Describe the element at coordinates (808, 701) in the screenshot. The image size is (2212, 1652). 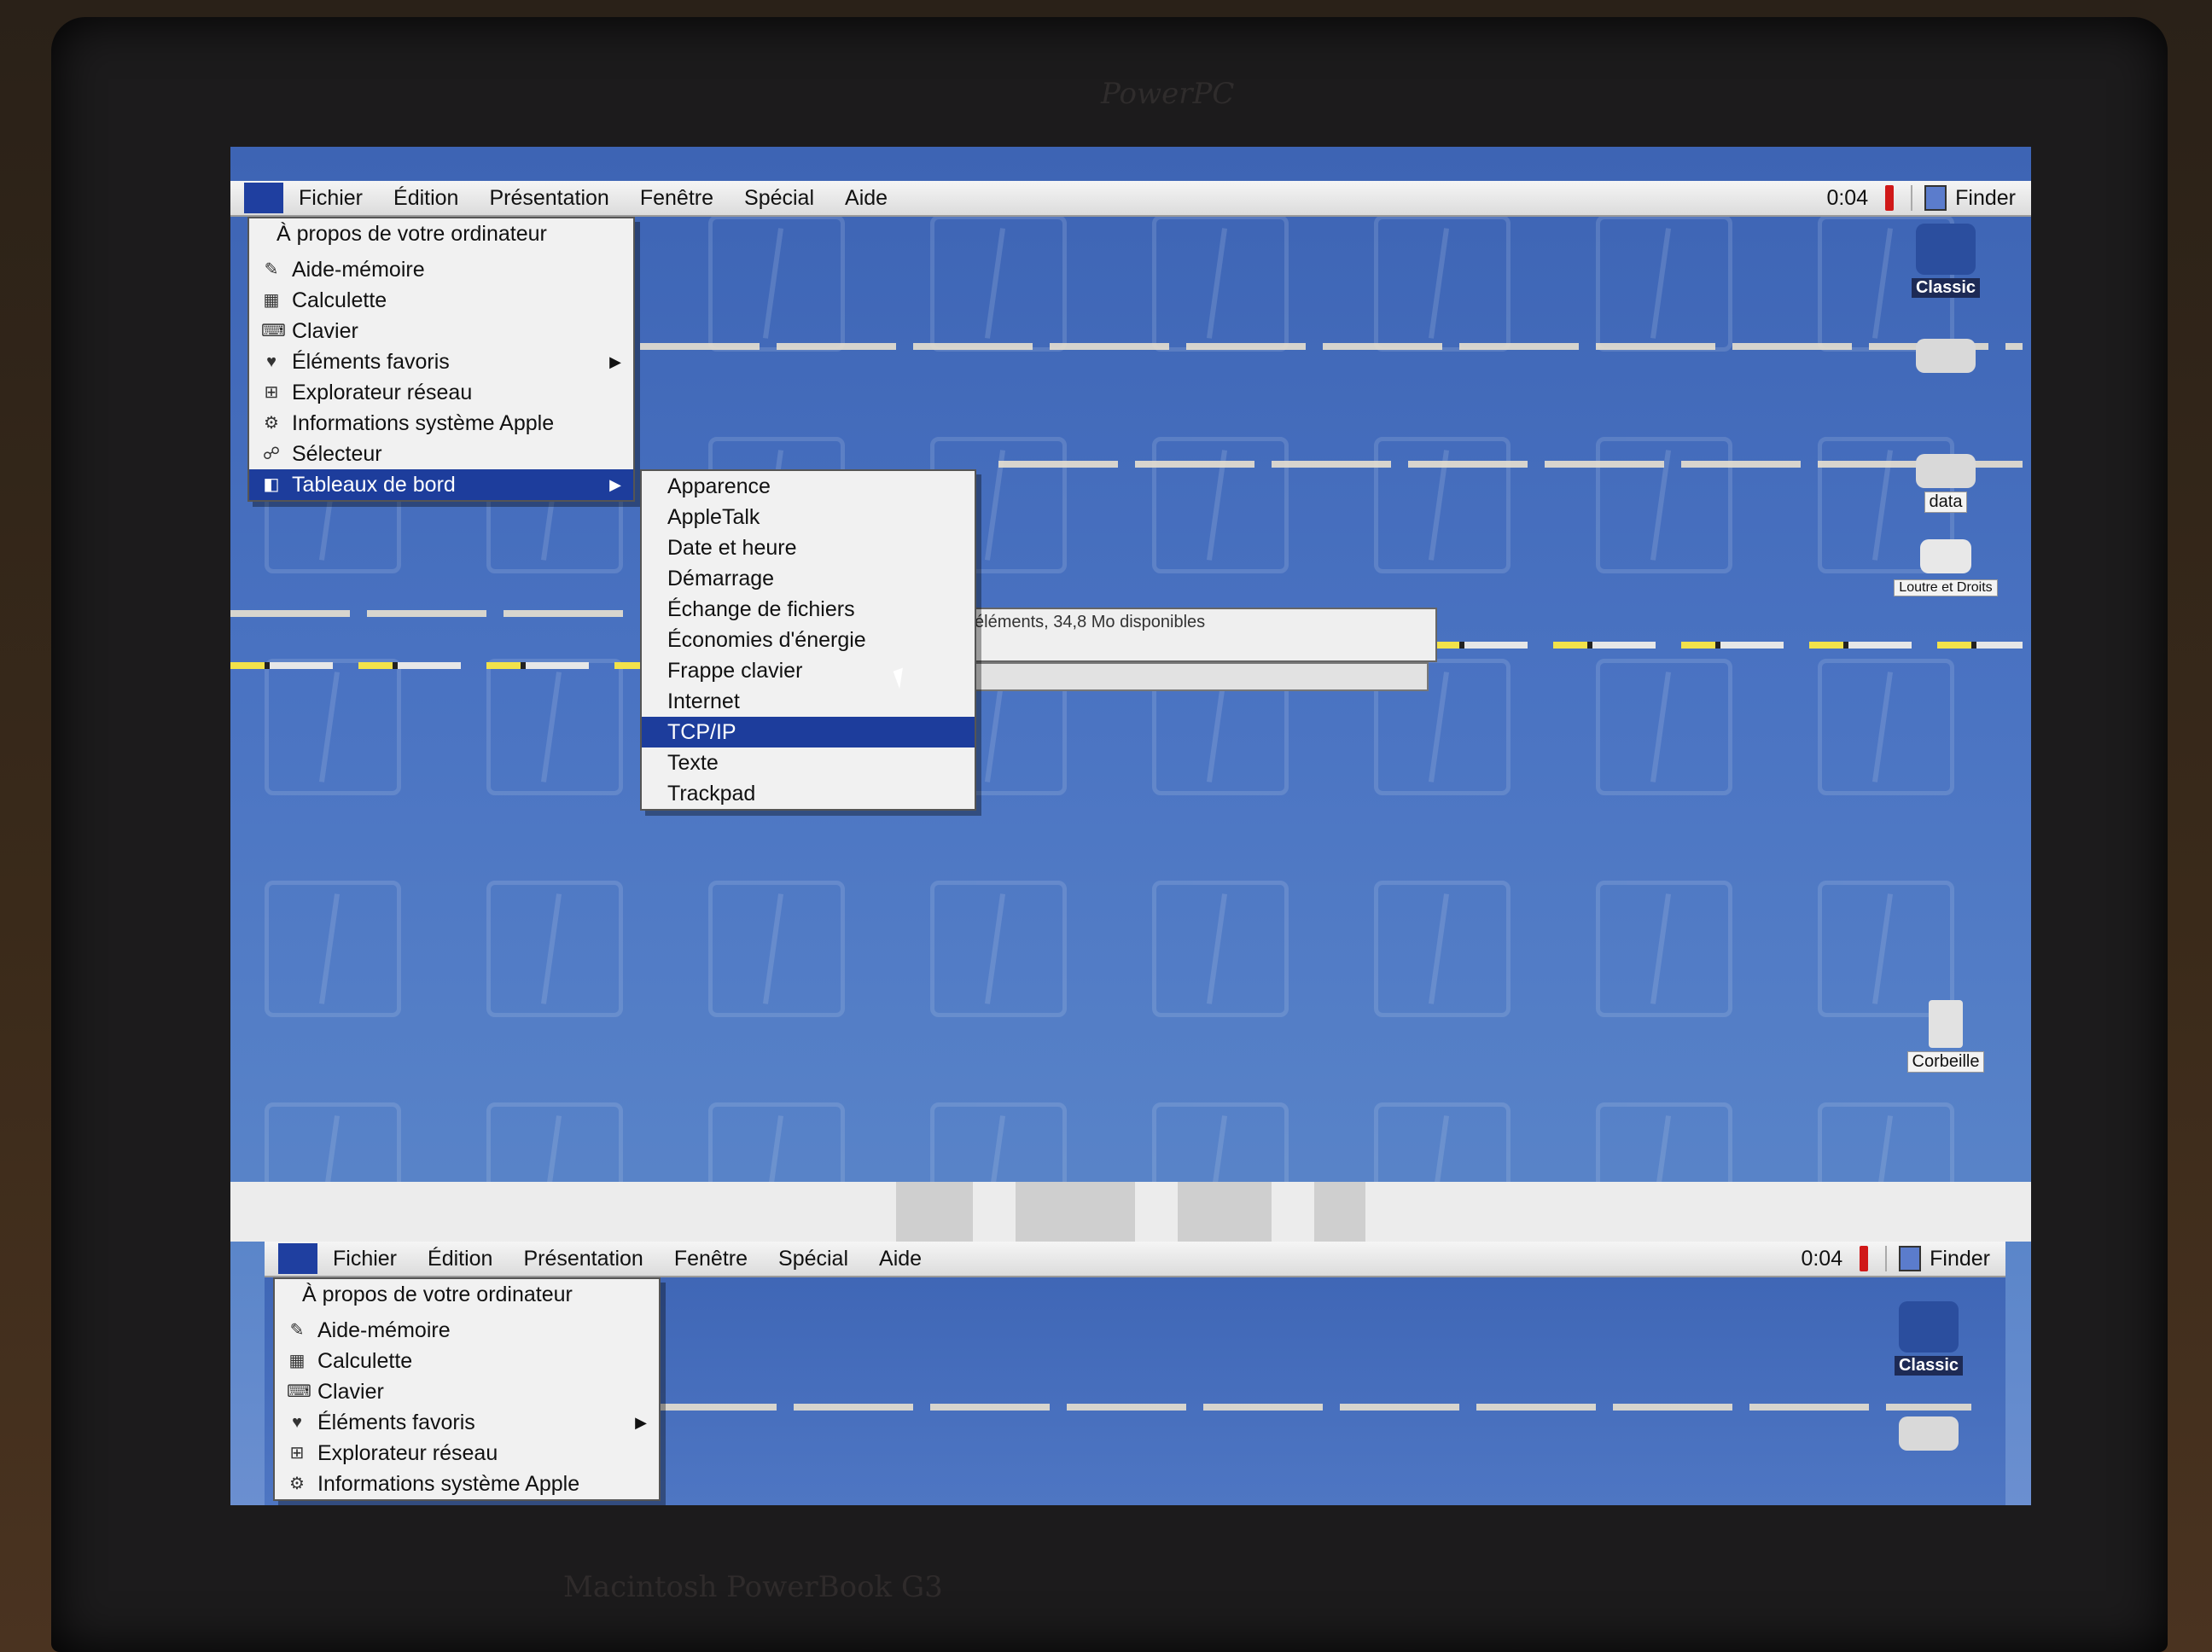
I see `submenu-item-internet: Internet` at that location.